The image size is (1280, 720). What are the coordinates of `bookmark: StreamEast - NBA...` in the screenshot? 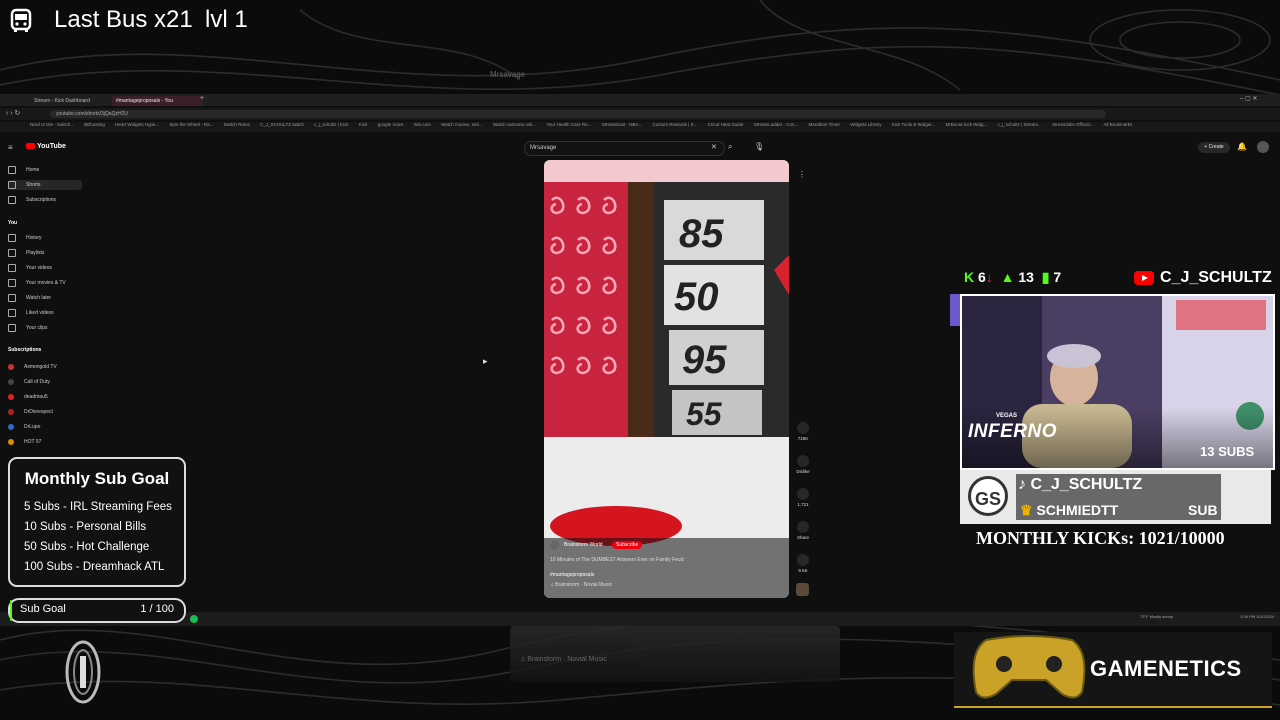 It's located at (622, 124).